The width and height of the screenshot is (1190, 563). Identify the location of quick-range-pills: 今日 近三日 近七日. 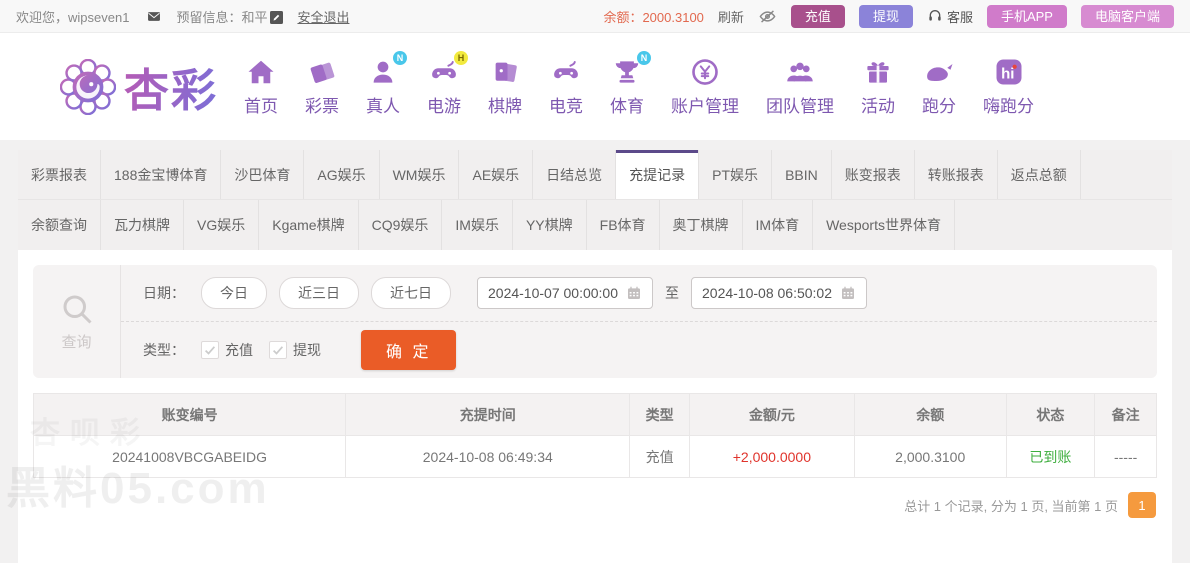
(326, 293).